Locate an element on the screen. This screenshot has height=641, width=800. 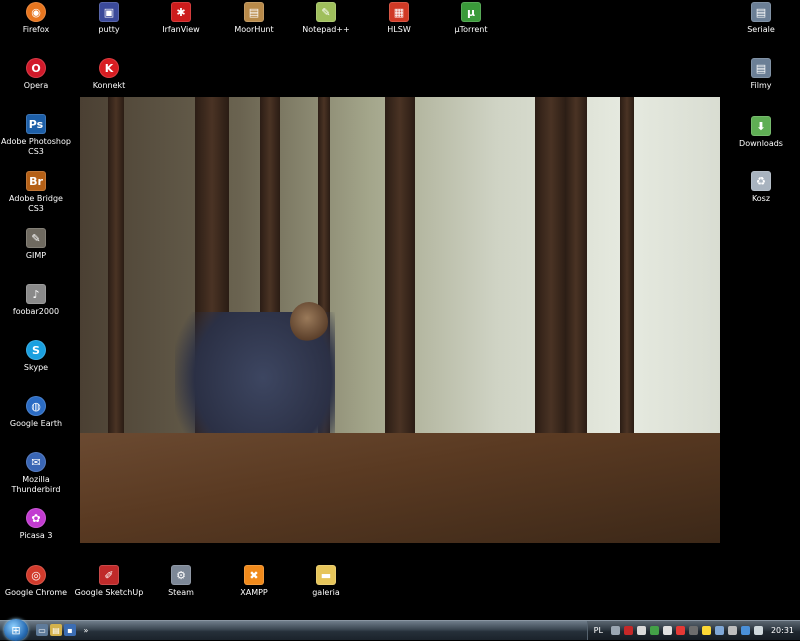
start-button: ⊞ is located at coordinates (16, 630).